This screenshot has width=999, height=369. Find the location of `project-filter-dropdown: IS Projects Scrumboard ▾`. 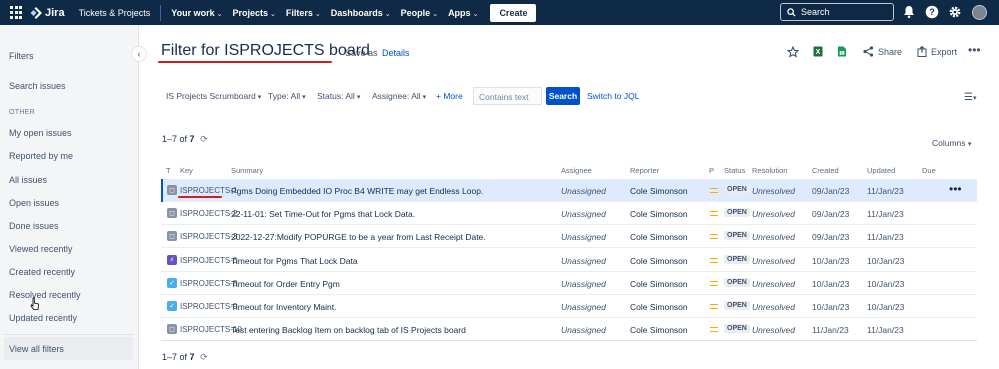

project-filter-dropdown: IS Projects Scrumboard ▾ is located at coordinates (213, 96).